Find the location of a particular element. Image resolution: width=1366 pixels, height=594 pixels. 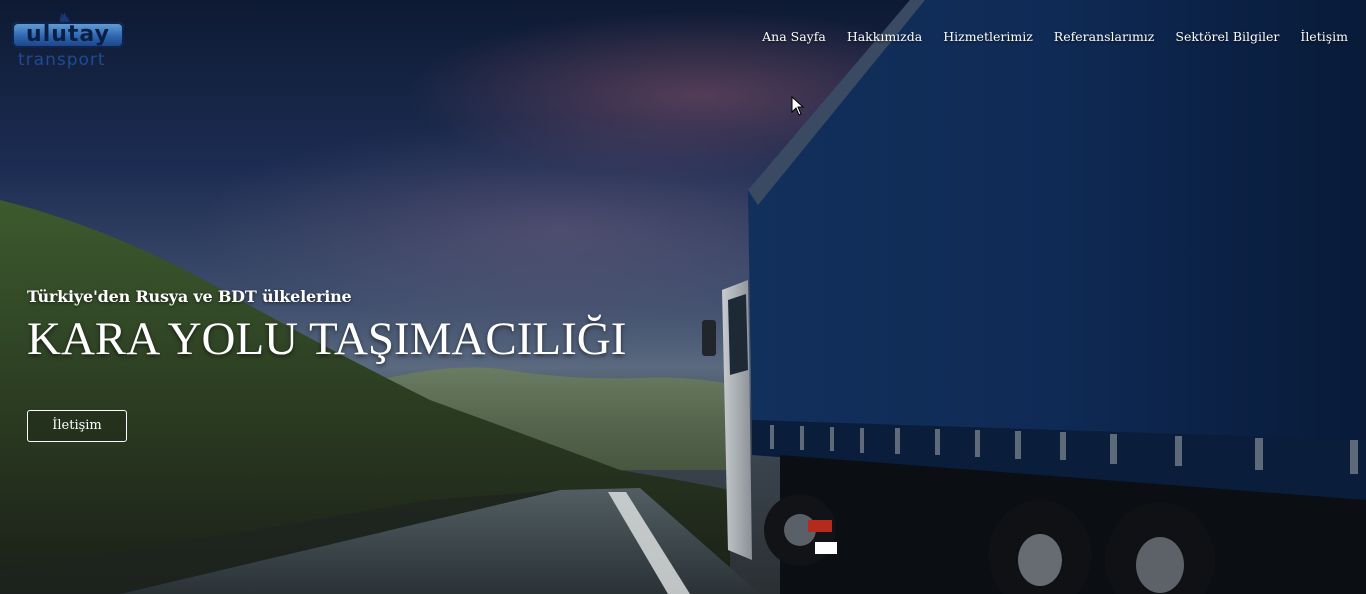

hero-heading: KARA YOLU TAŞIMACILIĞI is located at coordinates (327, 339).